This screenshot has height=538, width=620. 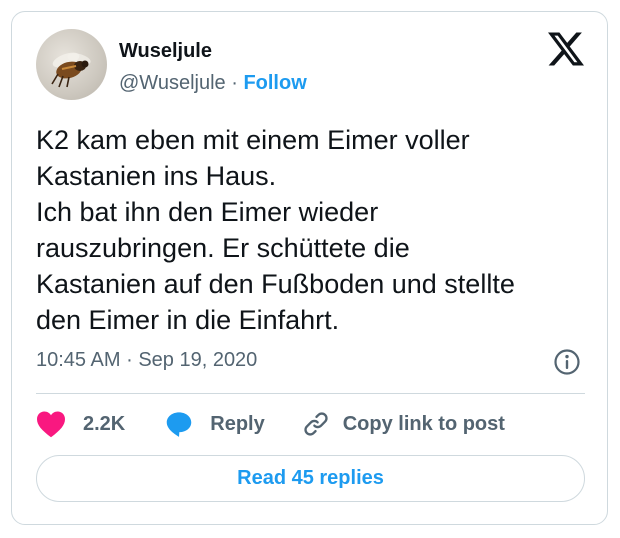 What do you see at coordinates (71, 70) in the screenshot?
I see `bee-icon` at bounding box center [71, 70].